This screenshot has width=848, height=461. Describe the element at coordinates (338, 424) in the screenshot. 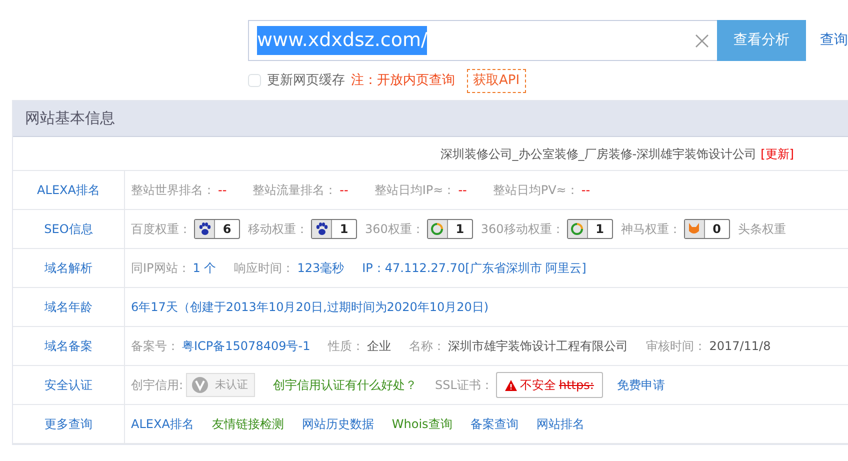

I see `value-link: 网站历史数据` at that location.